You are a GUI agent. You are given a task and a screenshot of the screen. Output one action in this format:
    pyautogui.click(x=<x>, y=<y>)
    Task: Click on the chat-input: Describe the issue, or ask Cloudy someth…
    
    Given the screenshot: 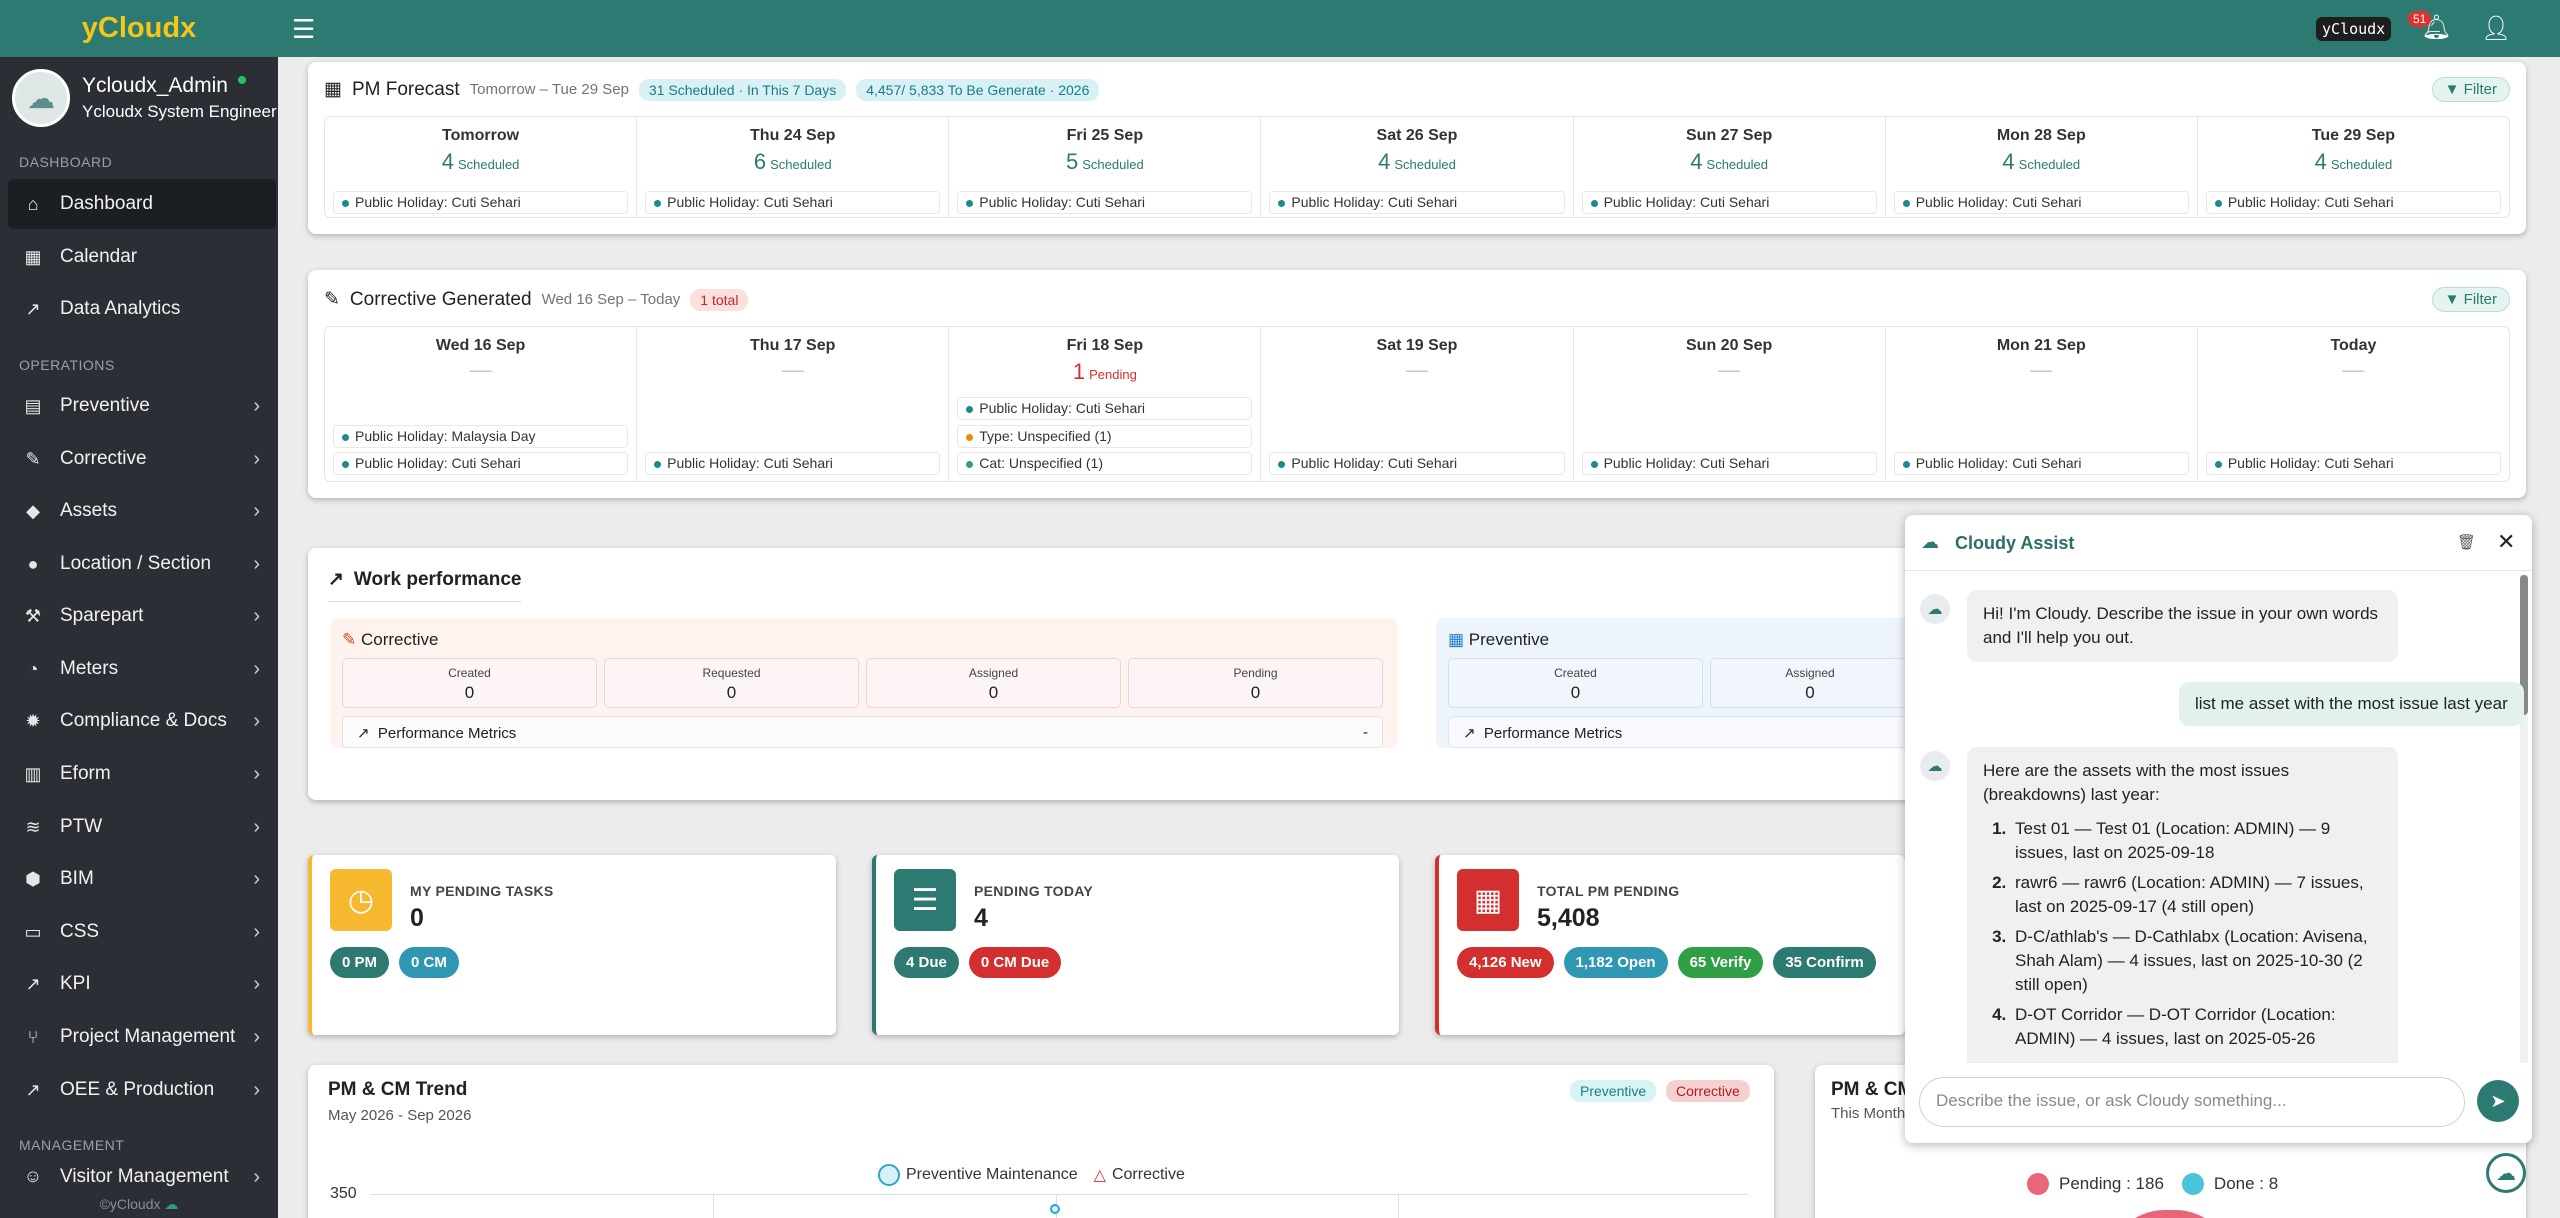 What is the action you would take?
    pyautogui.click(x=2192, y=1102)
    